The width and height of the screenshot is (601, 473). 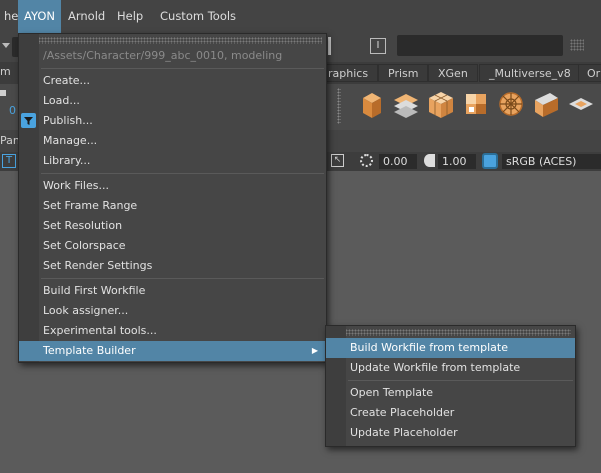 I want to click on flat-tiles-icon, so click(x=581, y=105).